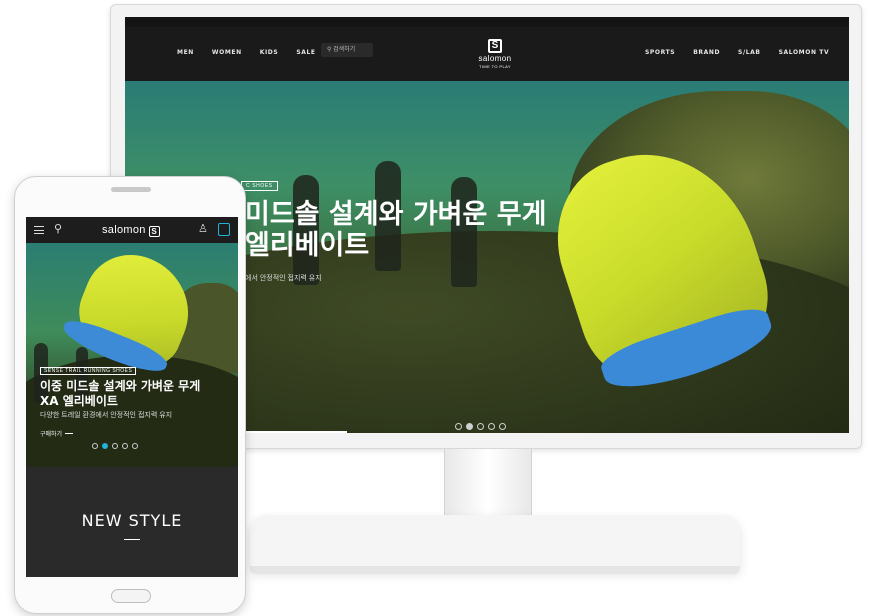 The width and height of the screenshot is (869, 616). Describe the element at coordinates (106, 415) in the screenshot. I see `mobile-hero-subtitle: 다양한 트레일 환경에서 안정적인 접지력 유지` at that location.